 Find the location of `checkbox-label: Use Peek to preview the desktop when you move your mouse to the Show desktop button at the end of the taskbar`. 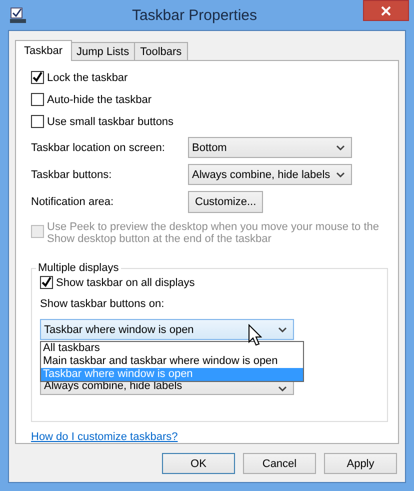

checkbox-label: Use Peek to preview the desktop when you move your mouse to the Show desktop button at the end of the taskbar is located at coordinates (213, 233).